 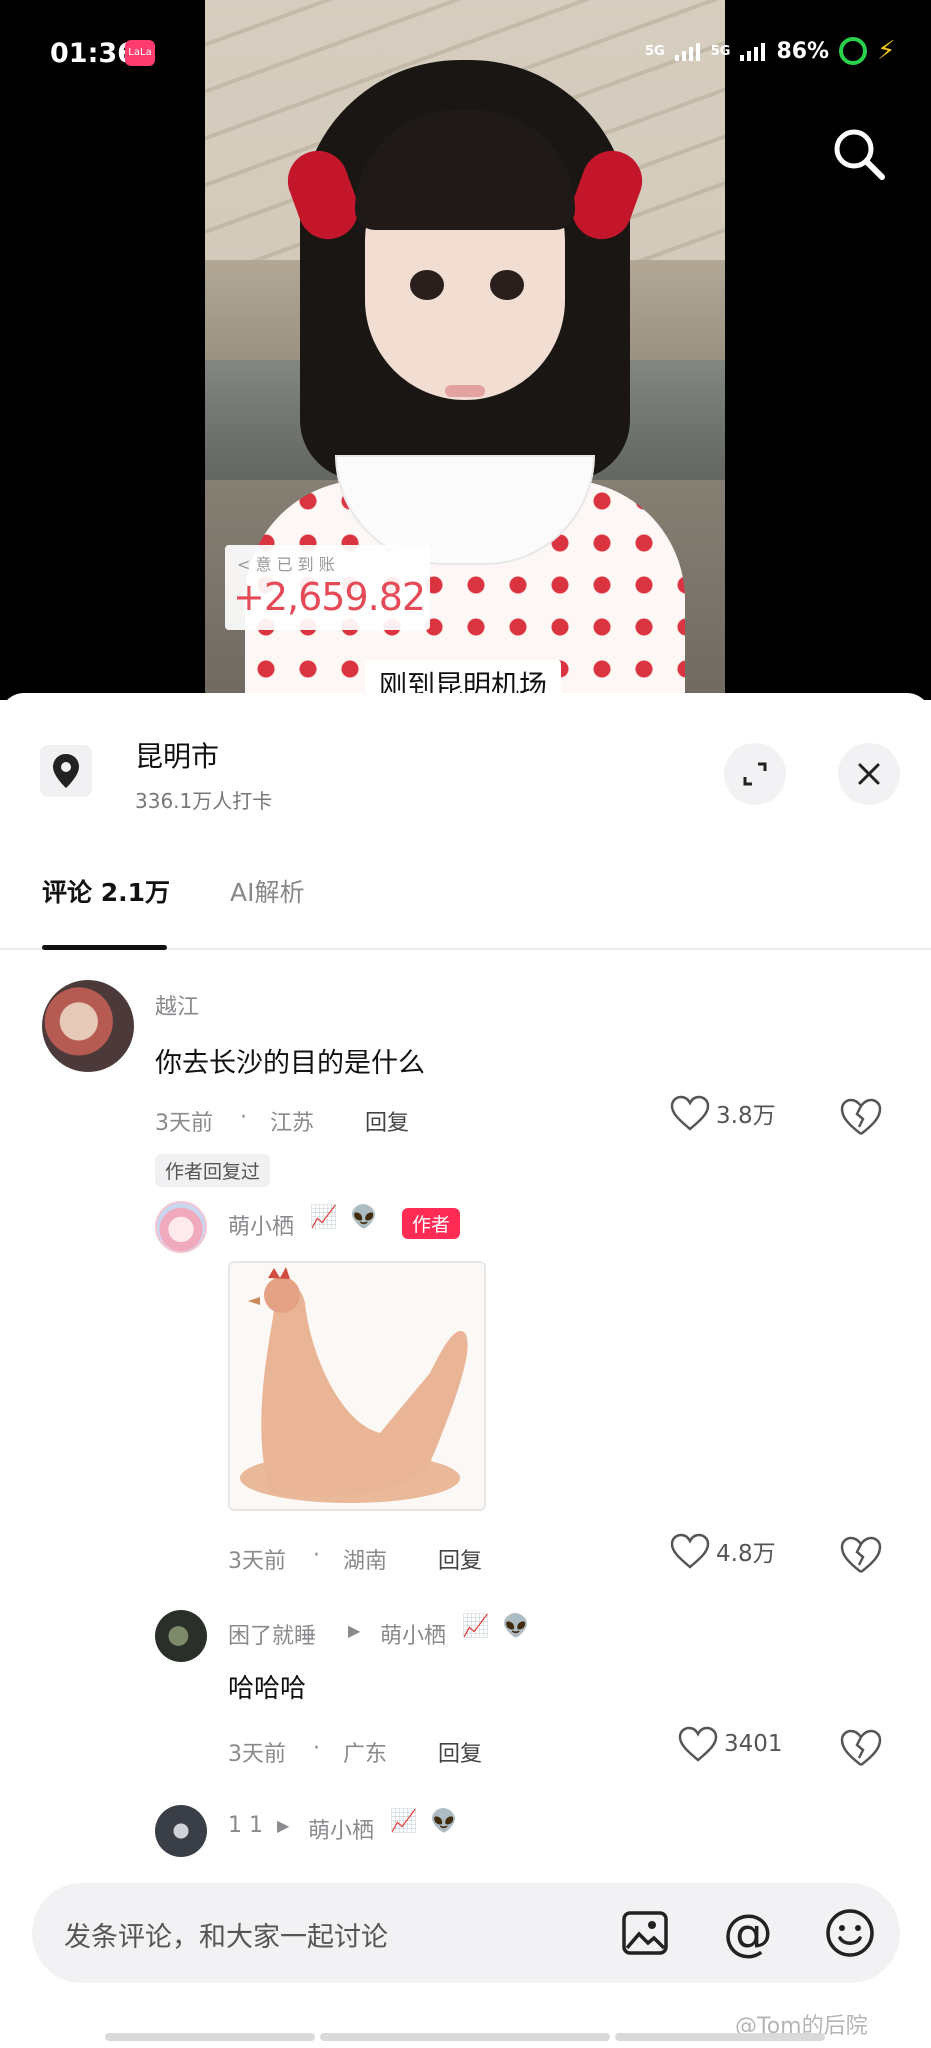 What do you see at coordinates (226, 1934) in the screenshot?
I see `comment-input: 发条评论，和大家一起讨论` at bounding box center [226, 1934].